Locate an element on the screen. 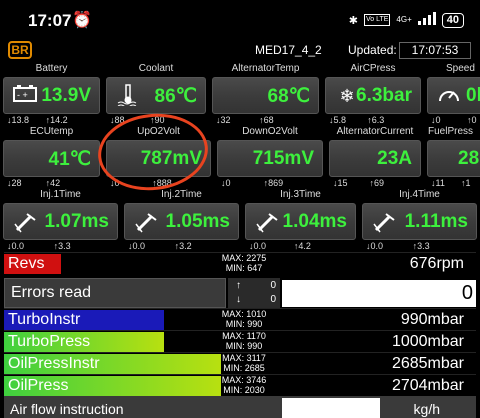 The width and height of the screenshot is (480, 418). gauge-alternatorcurrent: AlternatorCurrent 23A ↓15 ↑69 is located at coordinates (375, 159).